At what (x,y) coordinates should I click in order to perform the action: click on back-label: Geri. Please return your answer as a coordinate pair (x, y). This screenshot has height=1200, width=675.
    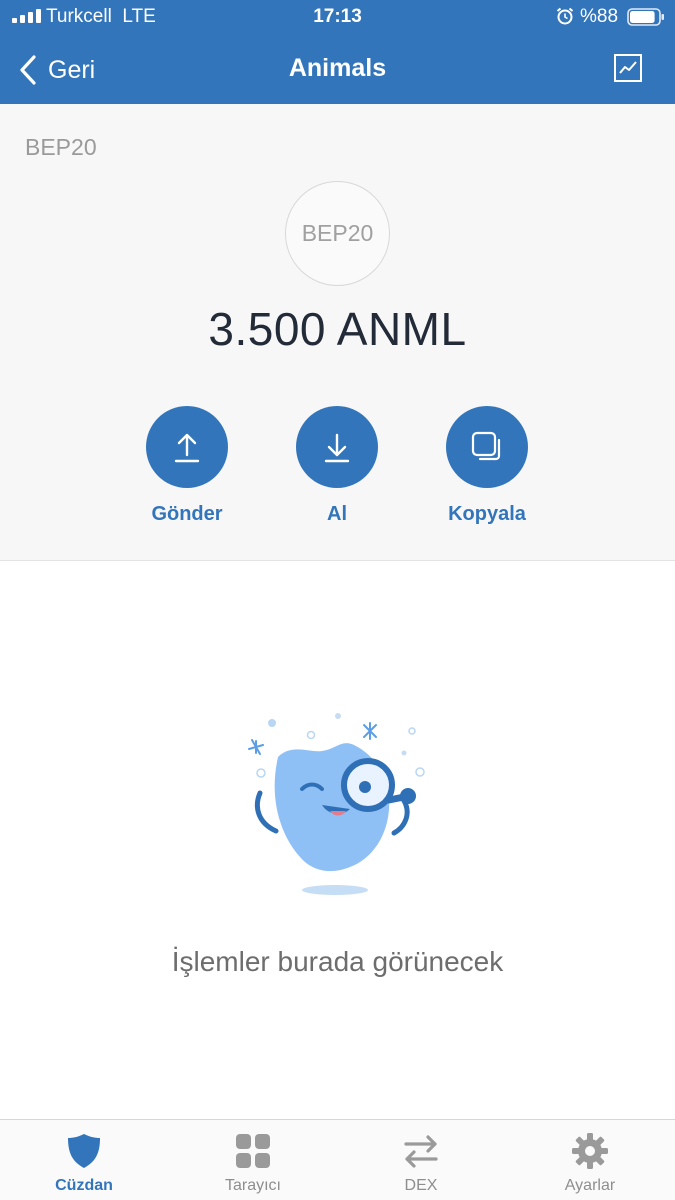
    Looking at the image, I should click on (72, 69).